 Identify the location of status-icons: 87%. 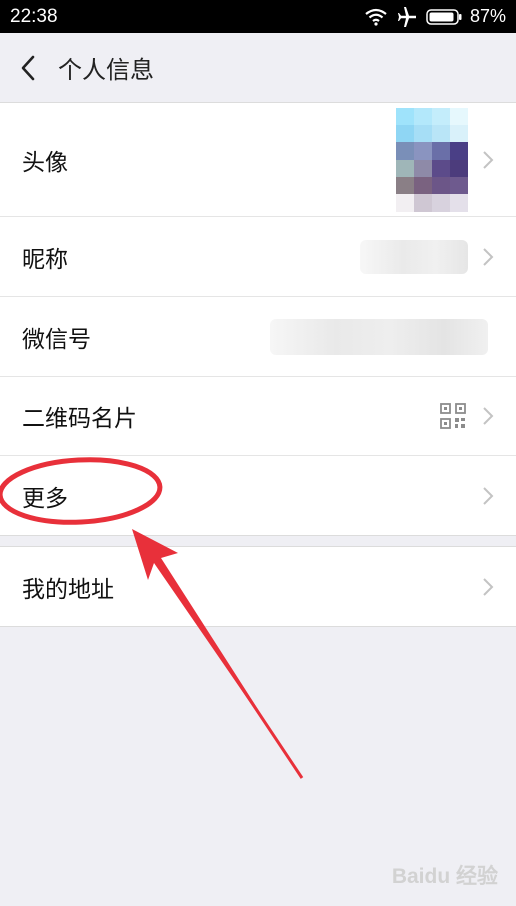
(435, 16).